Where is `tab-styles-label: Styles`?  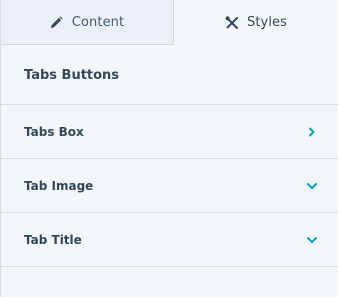
tab-styles-label: Styles is located at coordinates (267, 22).